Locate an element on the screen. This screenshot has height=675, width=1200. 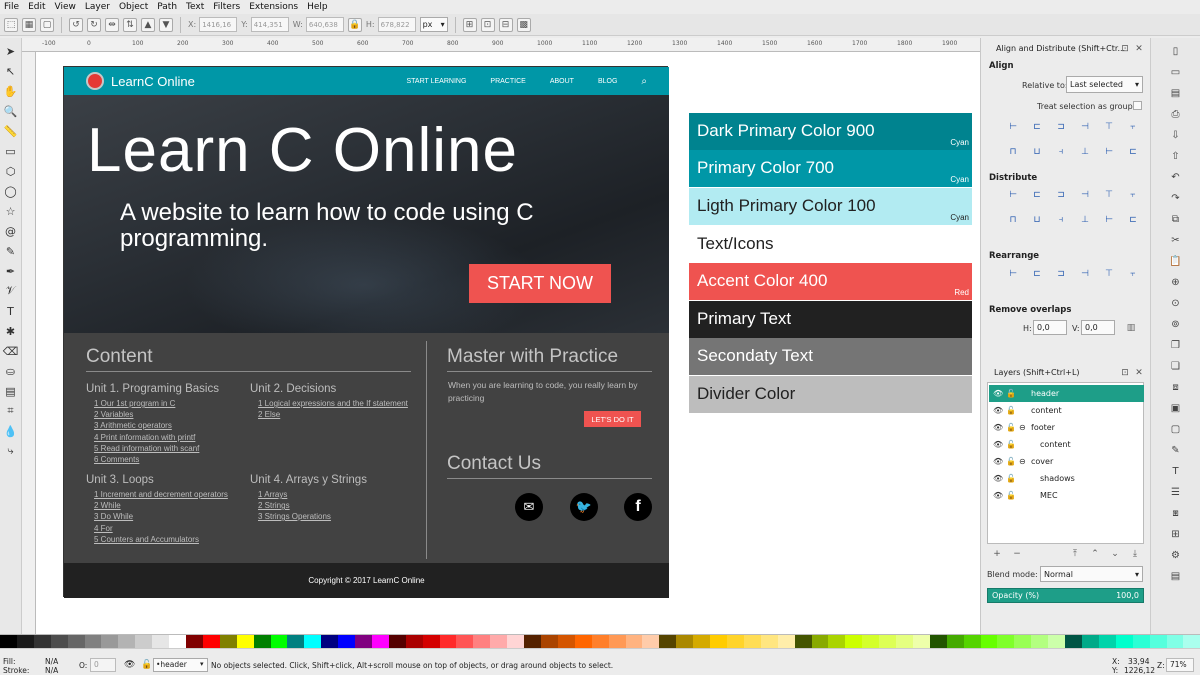
lesson-link: 5 Read information with scanf is located at coordinates (146, 448).